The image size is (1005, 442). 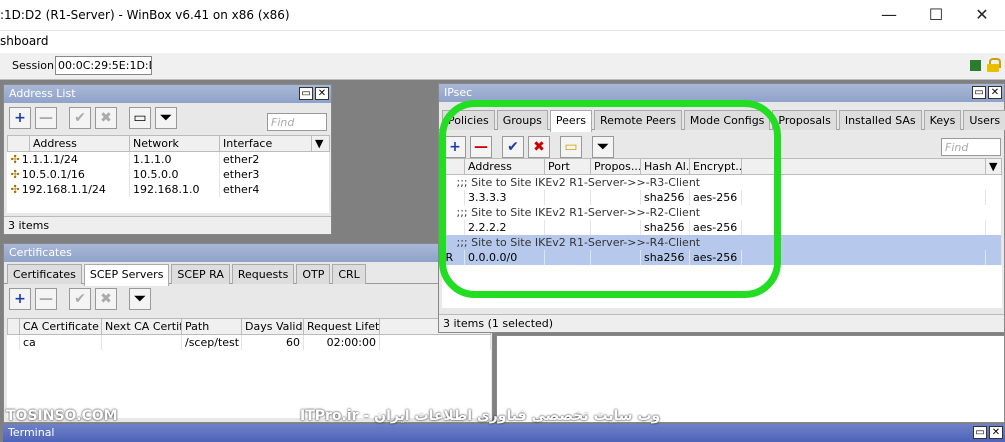 I want to click on tab-scep-servers: SCEP Servers, so click(x=126, y=275).